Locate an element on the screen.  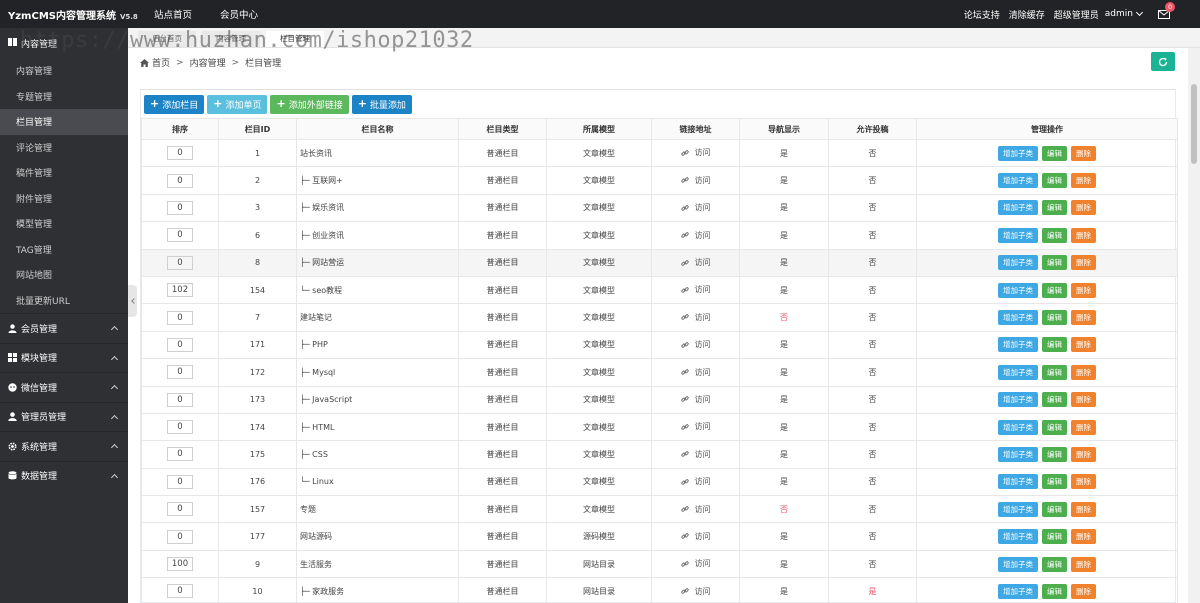
add-category-button: + 添加栏目 is located at coordinates (174, 104).